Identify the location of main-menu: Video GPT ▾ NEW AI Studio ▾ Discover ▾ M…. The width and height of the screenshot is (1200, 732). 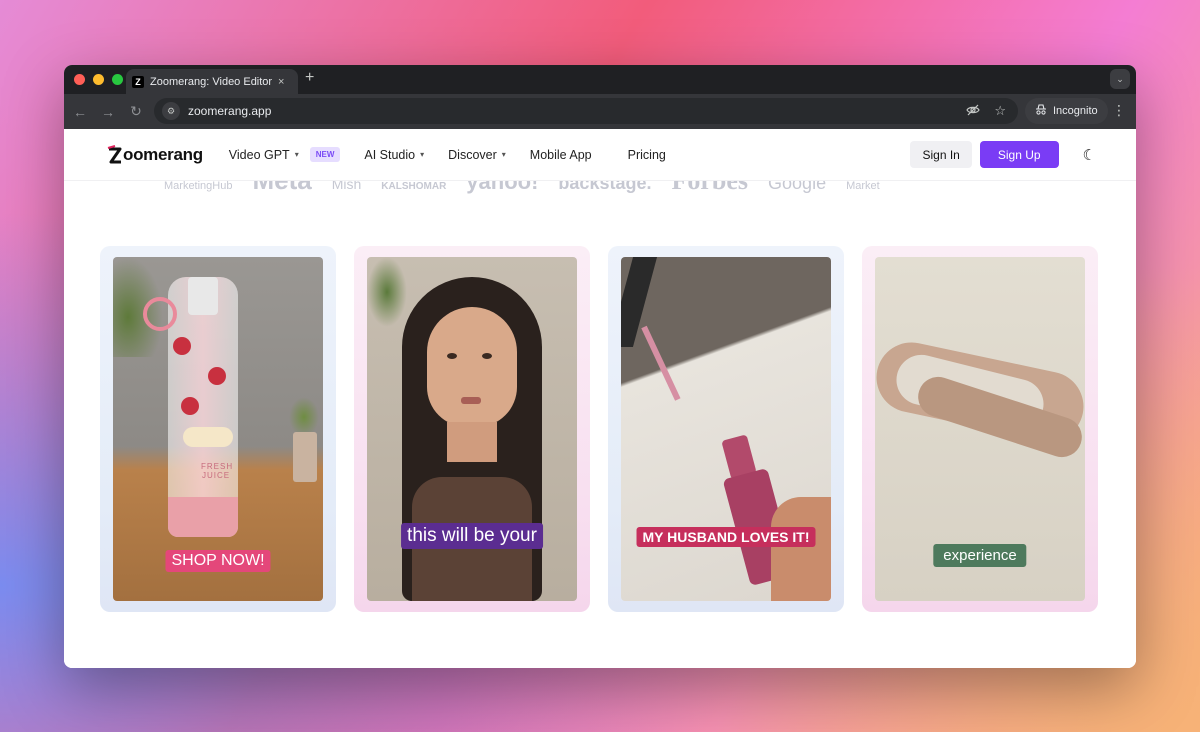
(459, 154).